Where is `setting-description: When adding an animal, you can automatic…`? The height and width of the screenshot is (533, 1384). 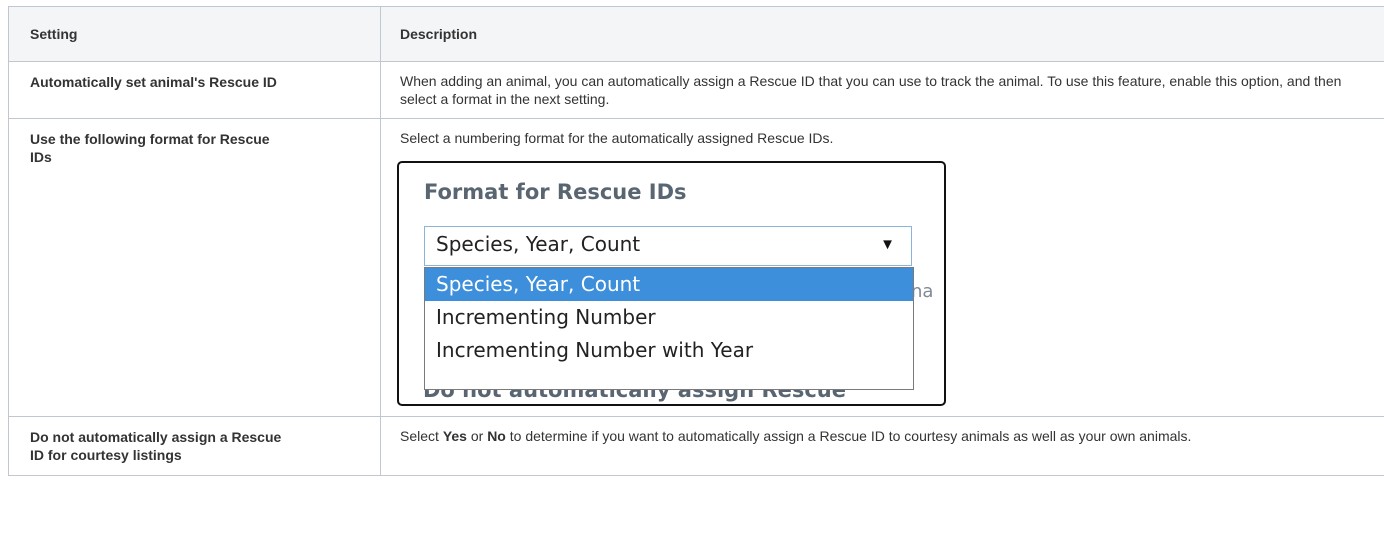 setting-description: When adding an animal, you can automatic… is located at coordinates (871, 90).